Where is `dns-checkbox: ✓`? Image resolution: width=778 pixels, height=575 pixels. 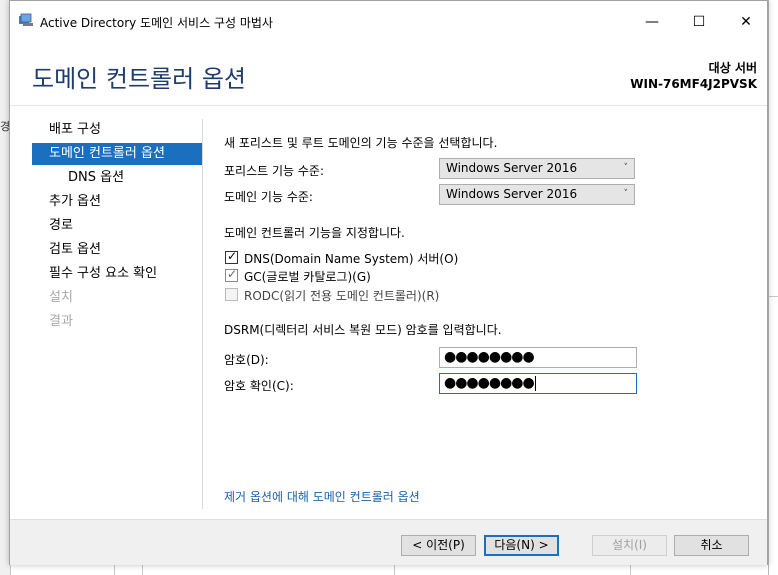 dns-checkbox: ✓ is located at coordinates (231, 256).